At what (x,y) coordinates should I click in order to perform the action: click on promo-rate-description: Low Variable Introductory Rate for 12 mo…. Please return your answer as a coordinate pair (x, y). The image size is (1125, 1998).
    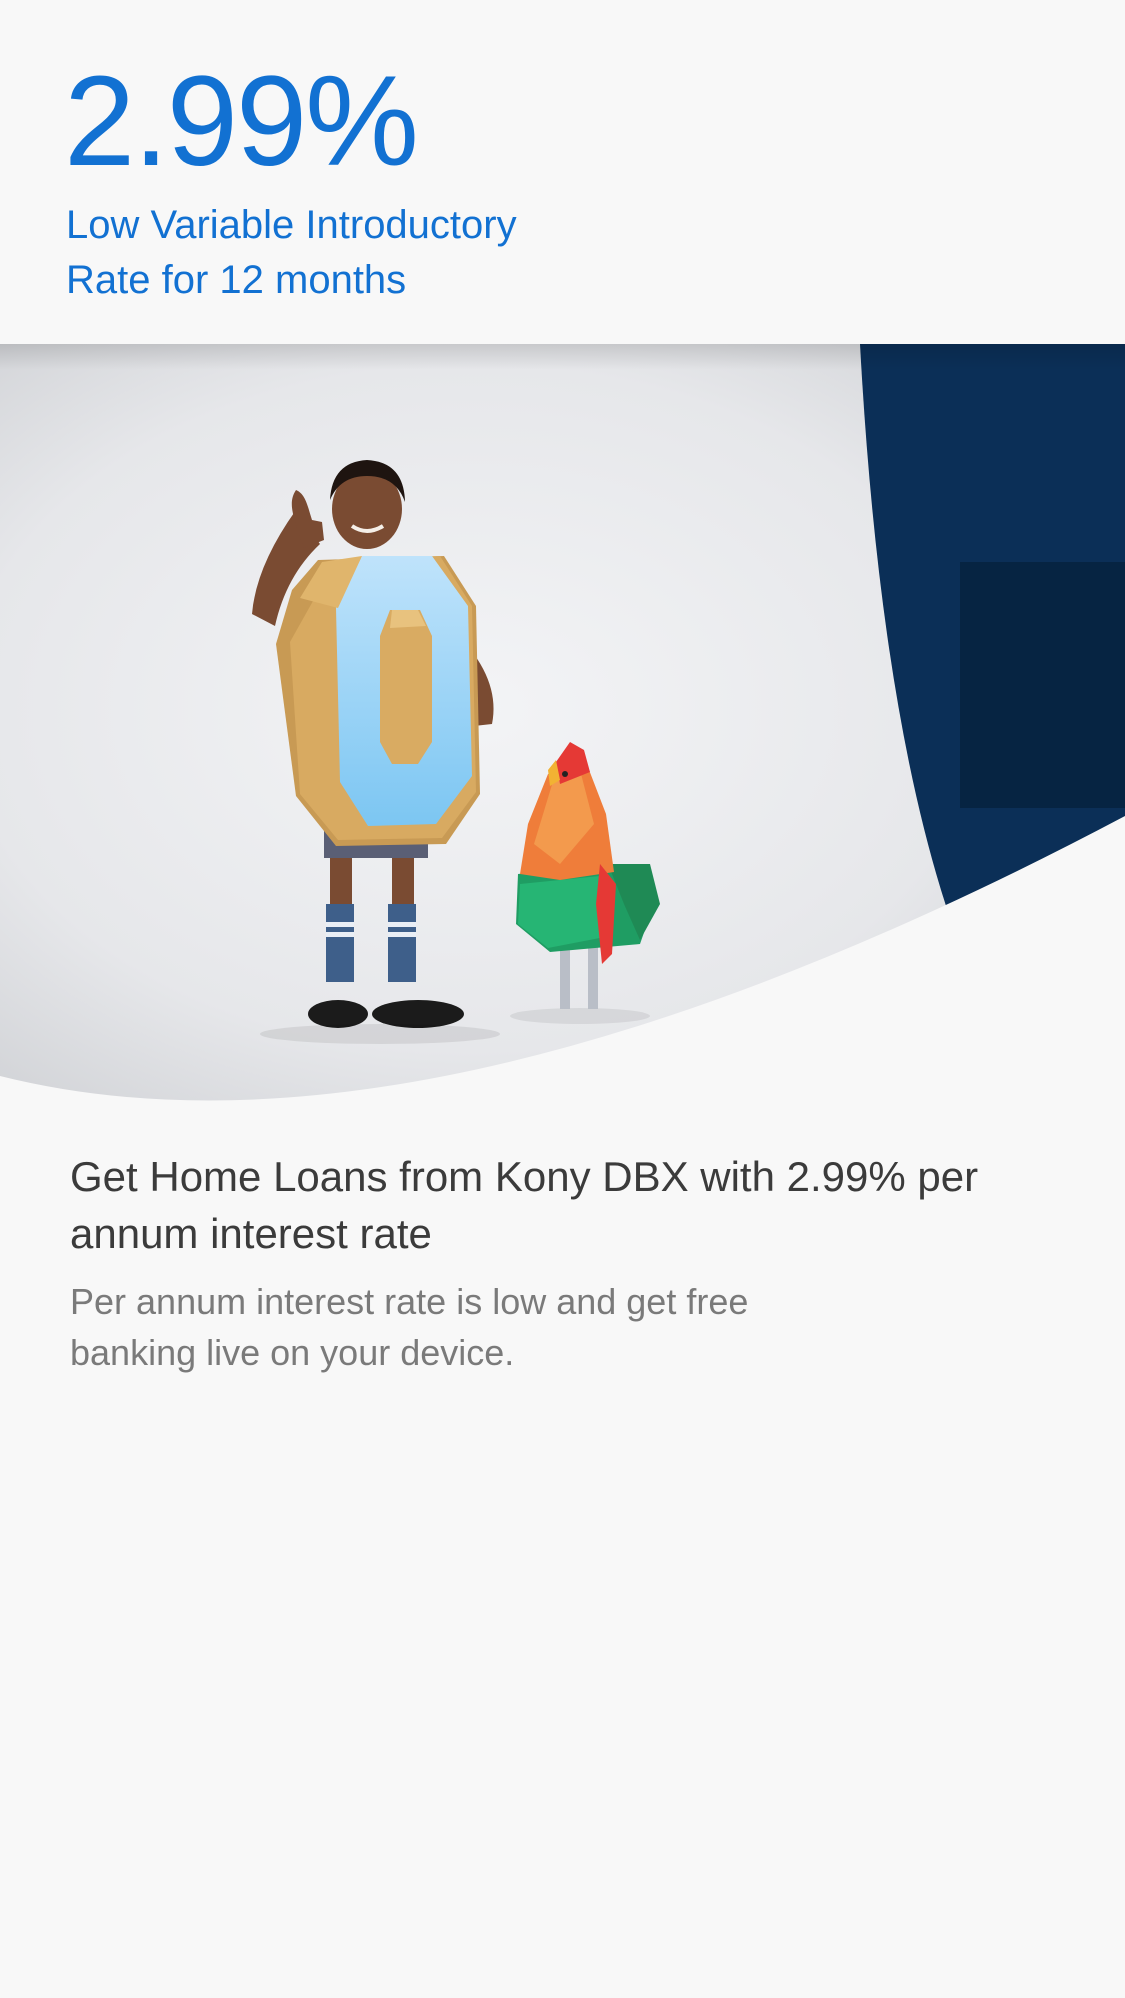
    Looking at the image, I should click on (291, 252).